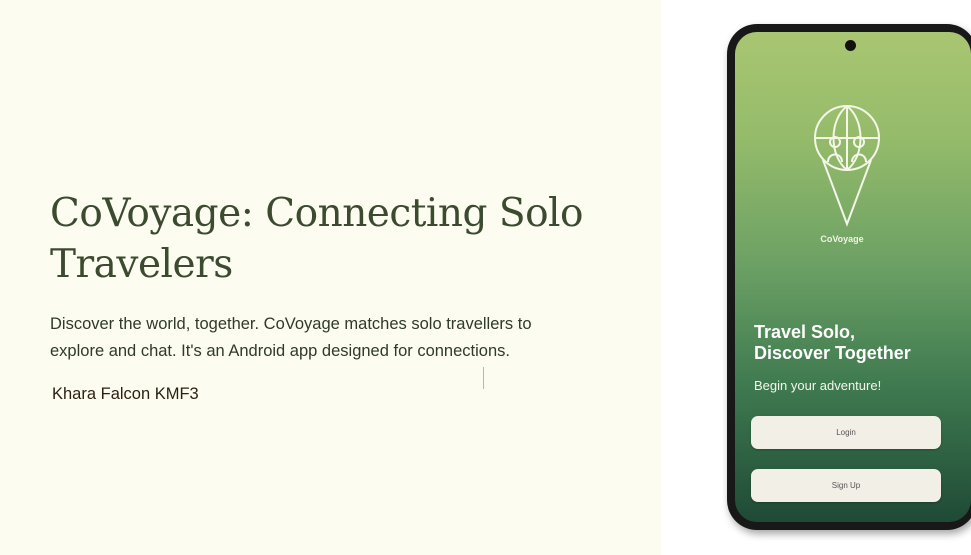 This screenshot has height=555, width=971. What do you see at coordinates (818, 385) in the screenshot?
I see `app-tagline: Begin your adventure!` at bounding box center [818, 385].